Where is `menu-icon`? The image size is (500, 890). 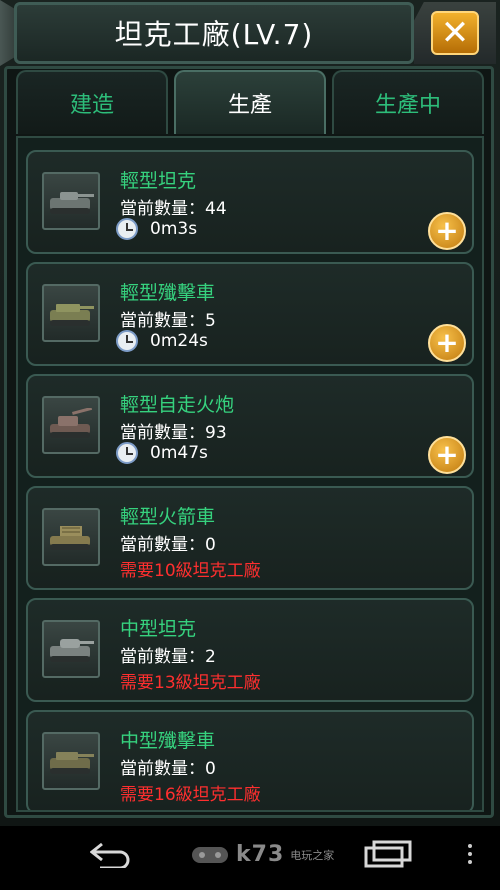 menu-icon is located at coordinates (471, 856).